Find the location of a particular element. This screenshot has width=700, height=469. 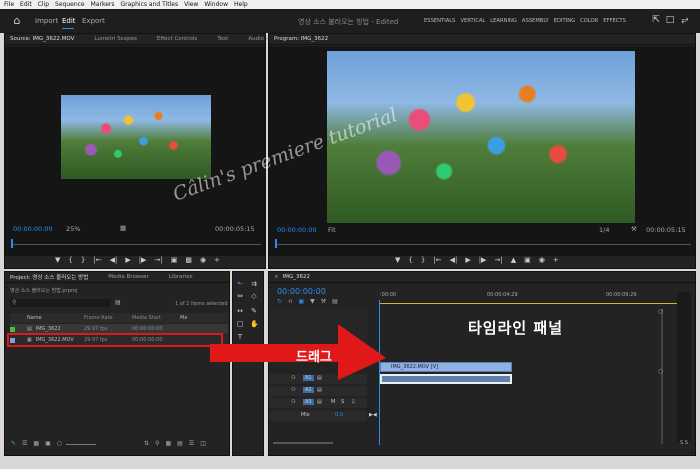

program-fit-select: Fit is located at coordinates (332, 230).